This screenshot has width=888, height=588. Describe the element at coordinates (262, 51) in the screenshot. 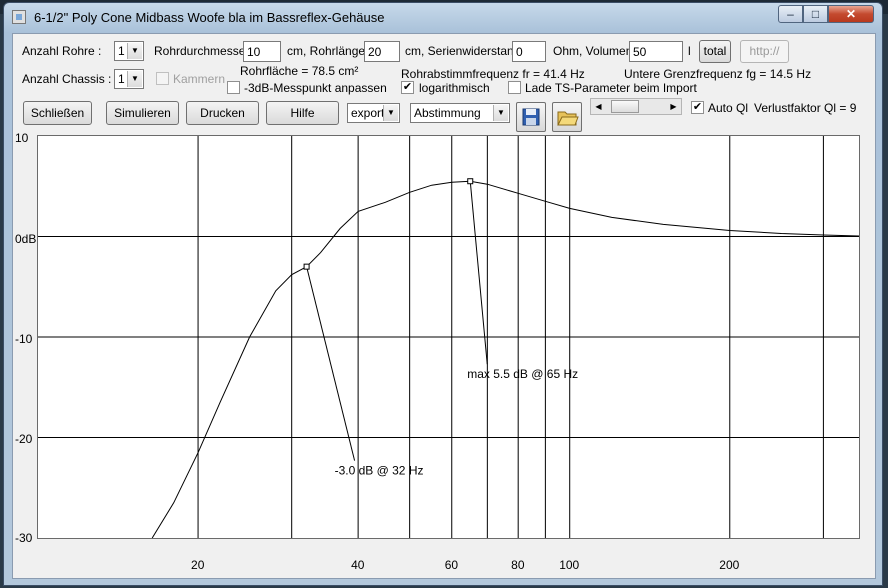

I see `rohrdurchmesser-field` at that location.